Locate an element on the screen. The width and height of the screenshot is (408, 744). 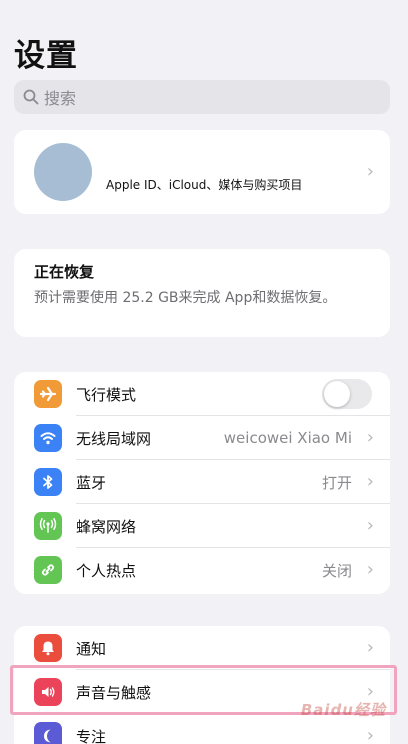
page-title: 设置 is located at coordinates (46, 56).